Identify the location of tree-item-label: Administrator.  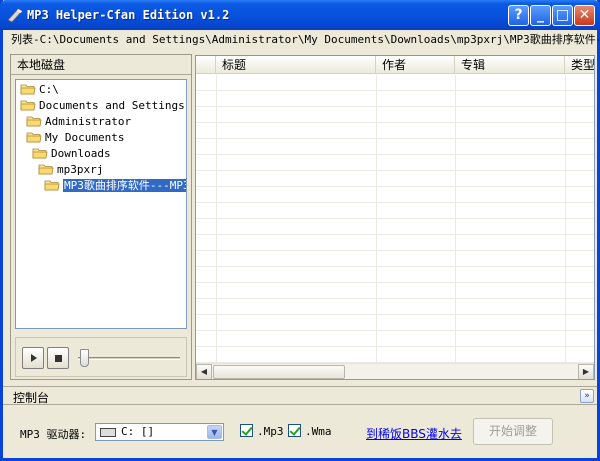
(88, 121).